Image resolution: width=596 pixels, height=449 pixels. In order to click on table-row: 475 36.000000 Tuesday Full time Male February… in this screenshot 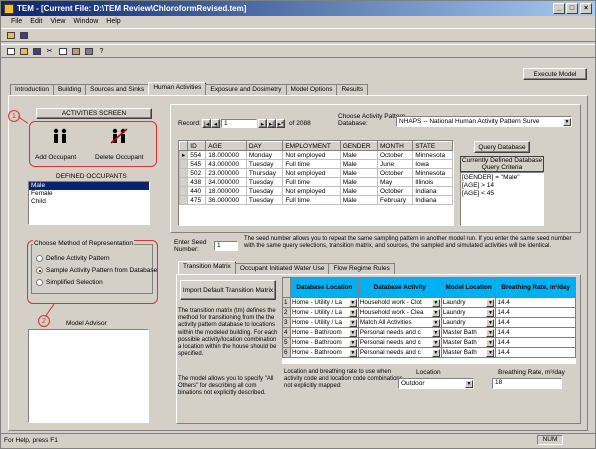, I will do `click(316, 200)`.